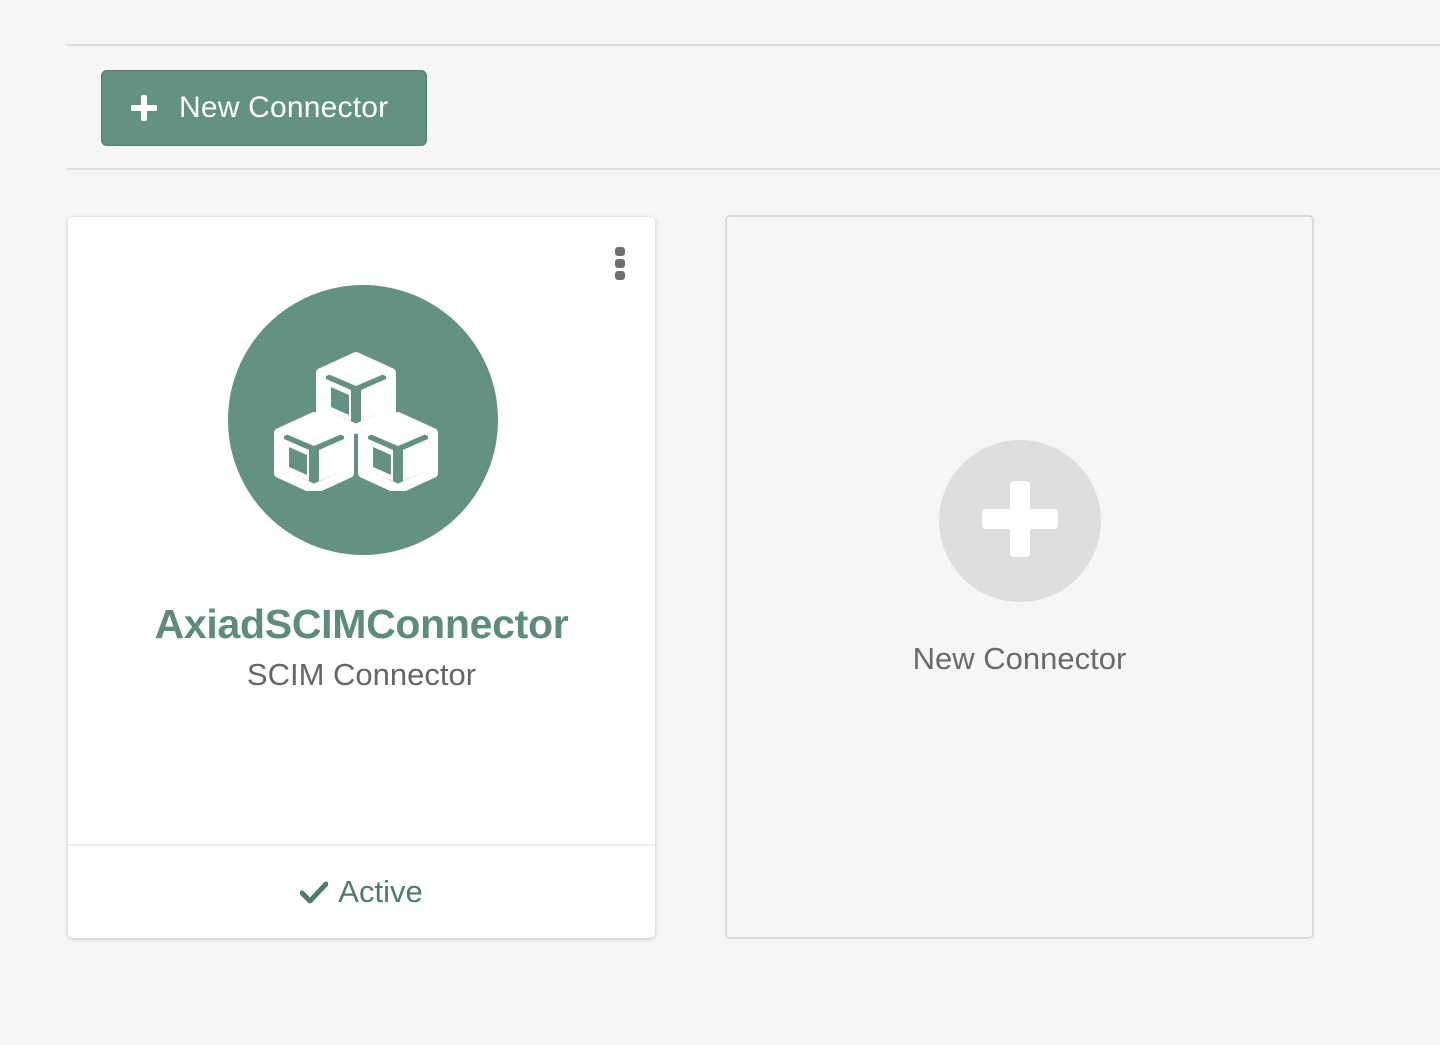 This screenshot has width=1440, height=1045. I want to click on check-icon, so click(314, 892).